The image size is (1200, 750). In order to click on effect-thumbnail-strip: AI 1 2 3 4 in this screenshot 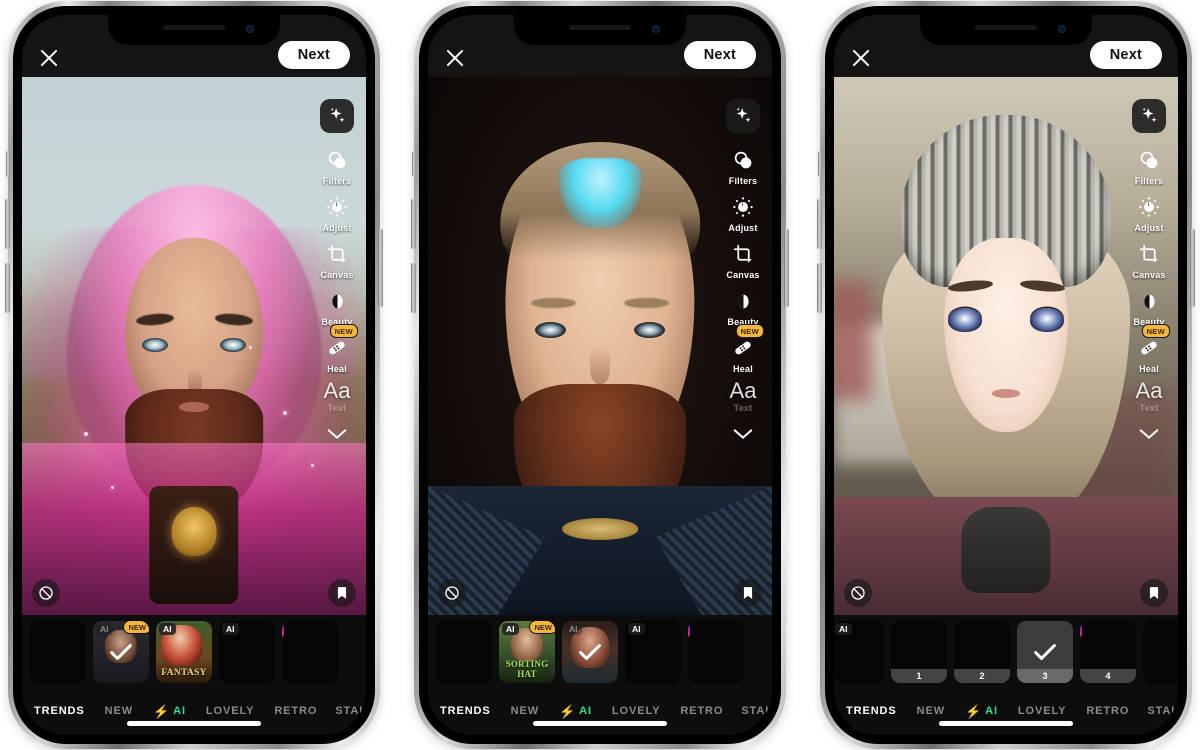, I will do `click(1006, 654)`.